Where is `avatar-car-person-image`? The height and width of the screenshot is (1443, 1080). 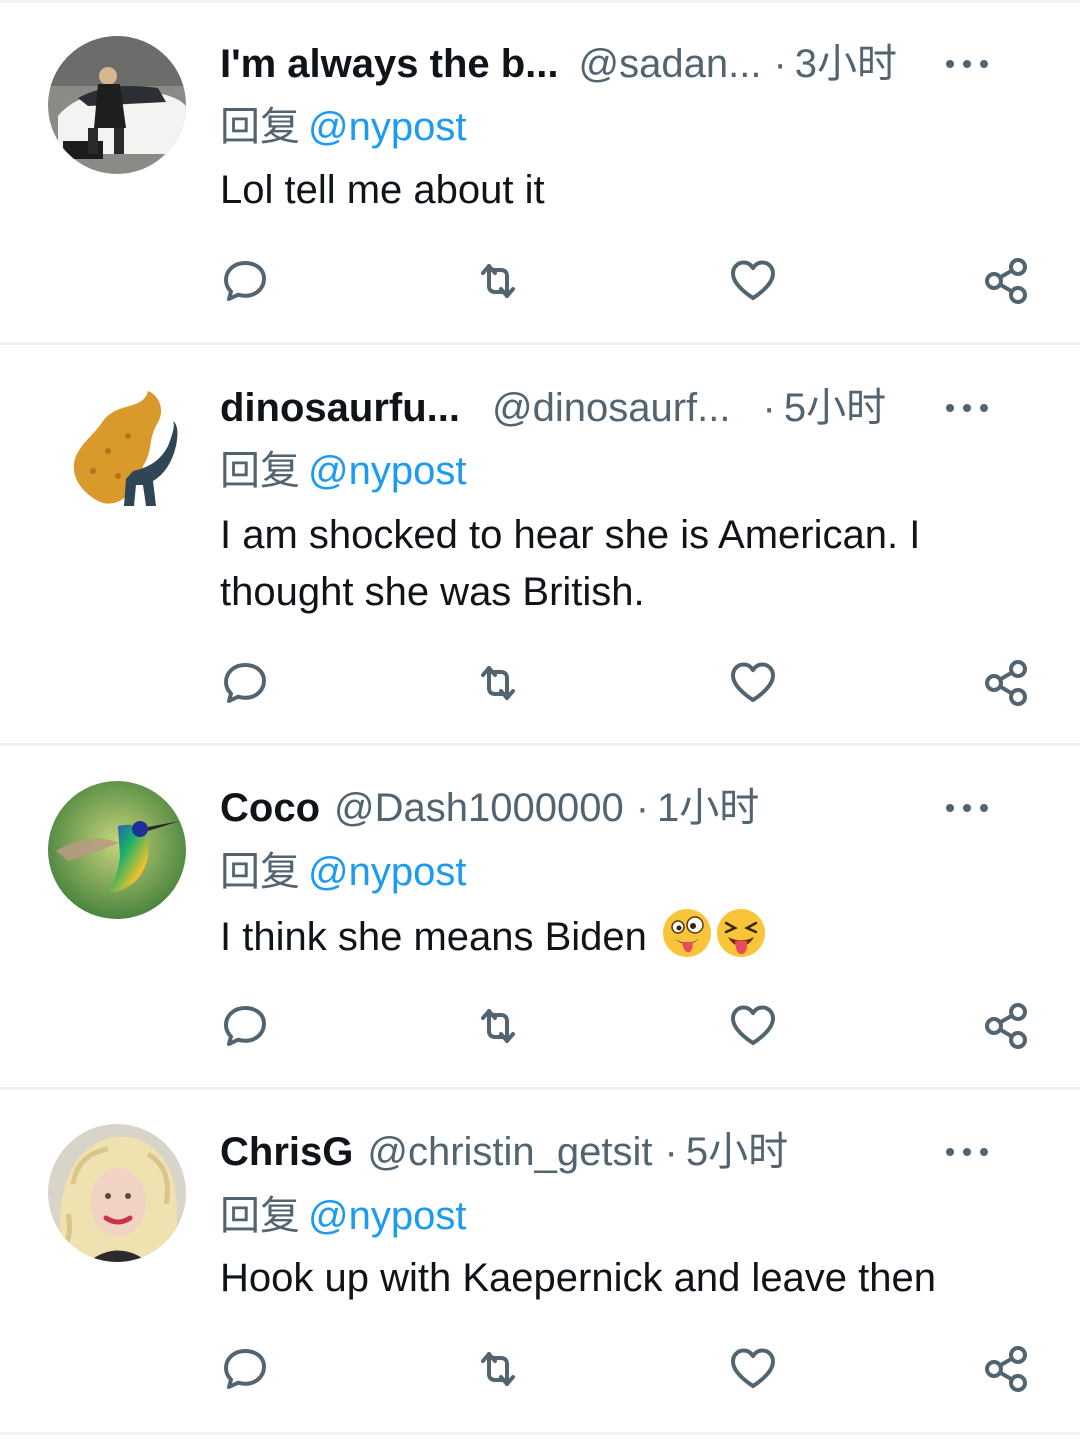 avatar-car-person-image is located at coordinates (117, 105).